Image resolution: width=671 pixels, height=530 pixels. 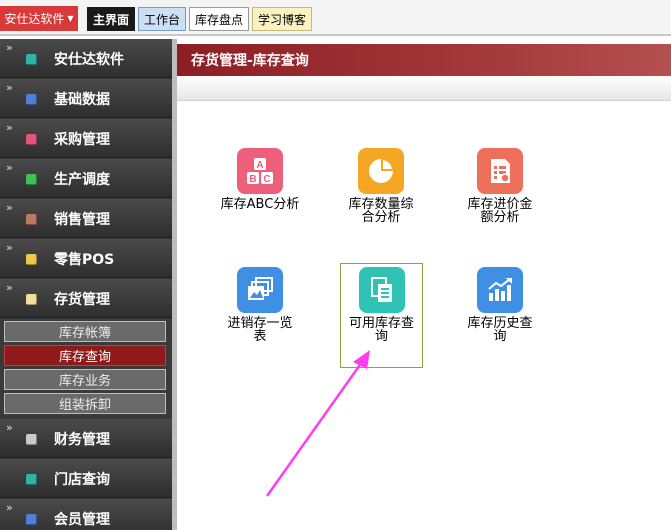 I want to click on sidebar-item-production: » 生产调度, so click(x=86, y=178).